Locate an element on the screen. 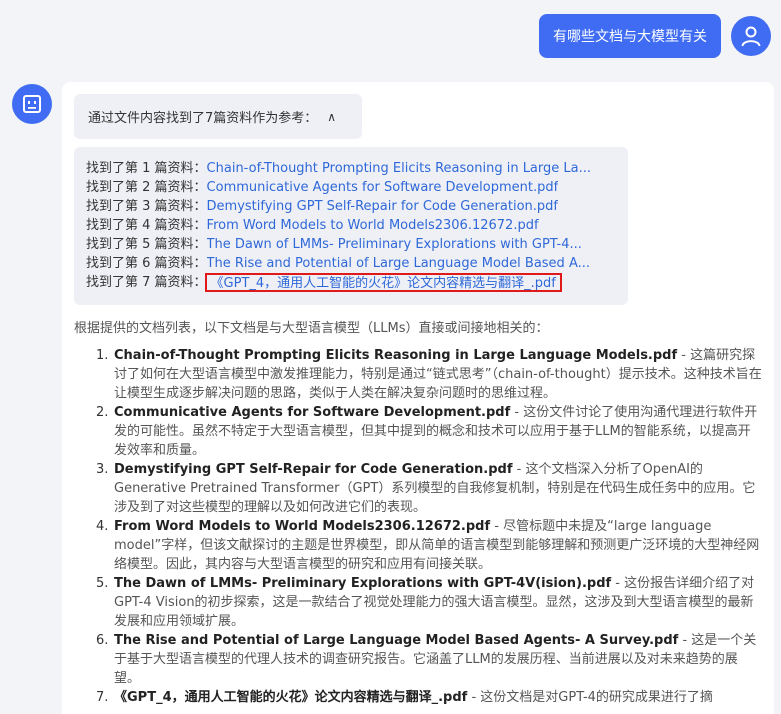 Image resolution: width=781 pixels, height=714 pixels. answer-number: 7. is located at coordinates (102, 697).